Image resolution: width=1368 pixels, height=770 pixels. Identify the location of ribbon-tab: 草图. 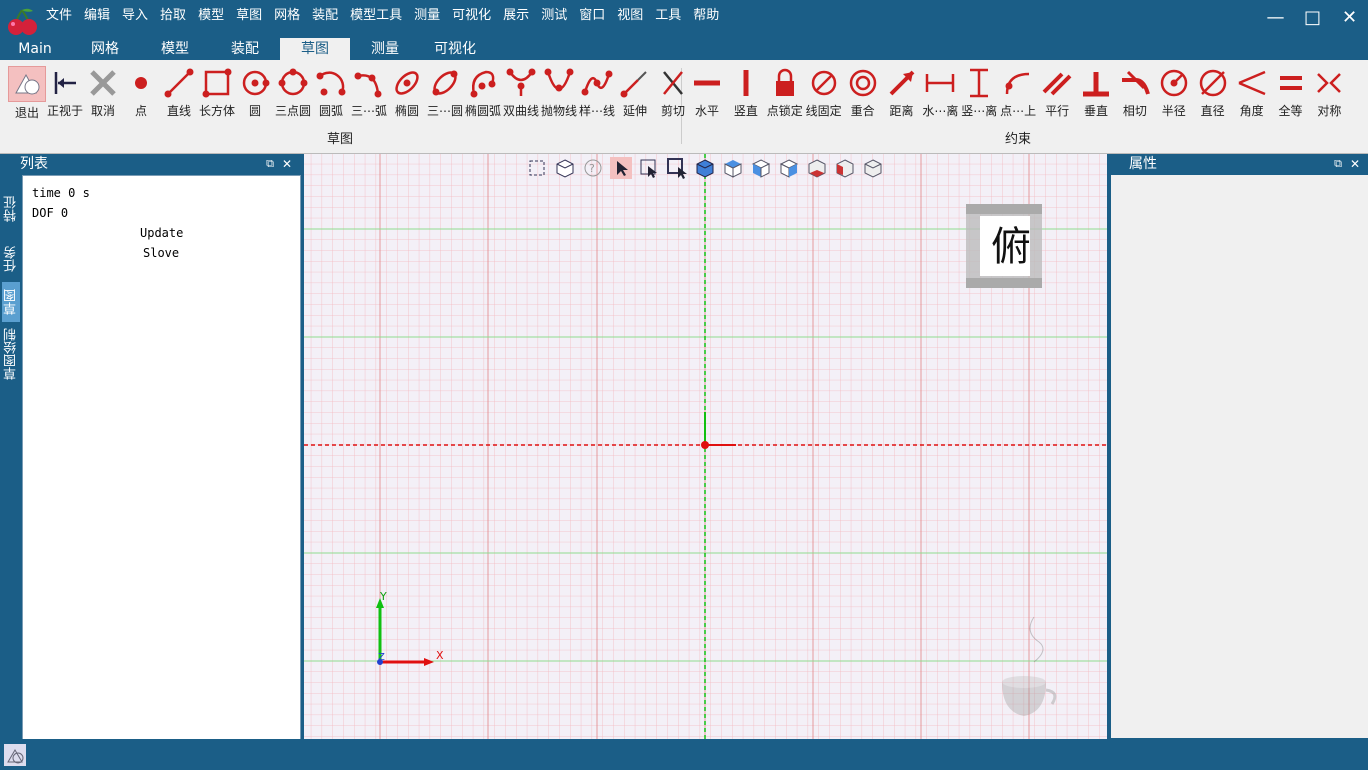
(315, 49).